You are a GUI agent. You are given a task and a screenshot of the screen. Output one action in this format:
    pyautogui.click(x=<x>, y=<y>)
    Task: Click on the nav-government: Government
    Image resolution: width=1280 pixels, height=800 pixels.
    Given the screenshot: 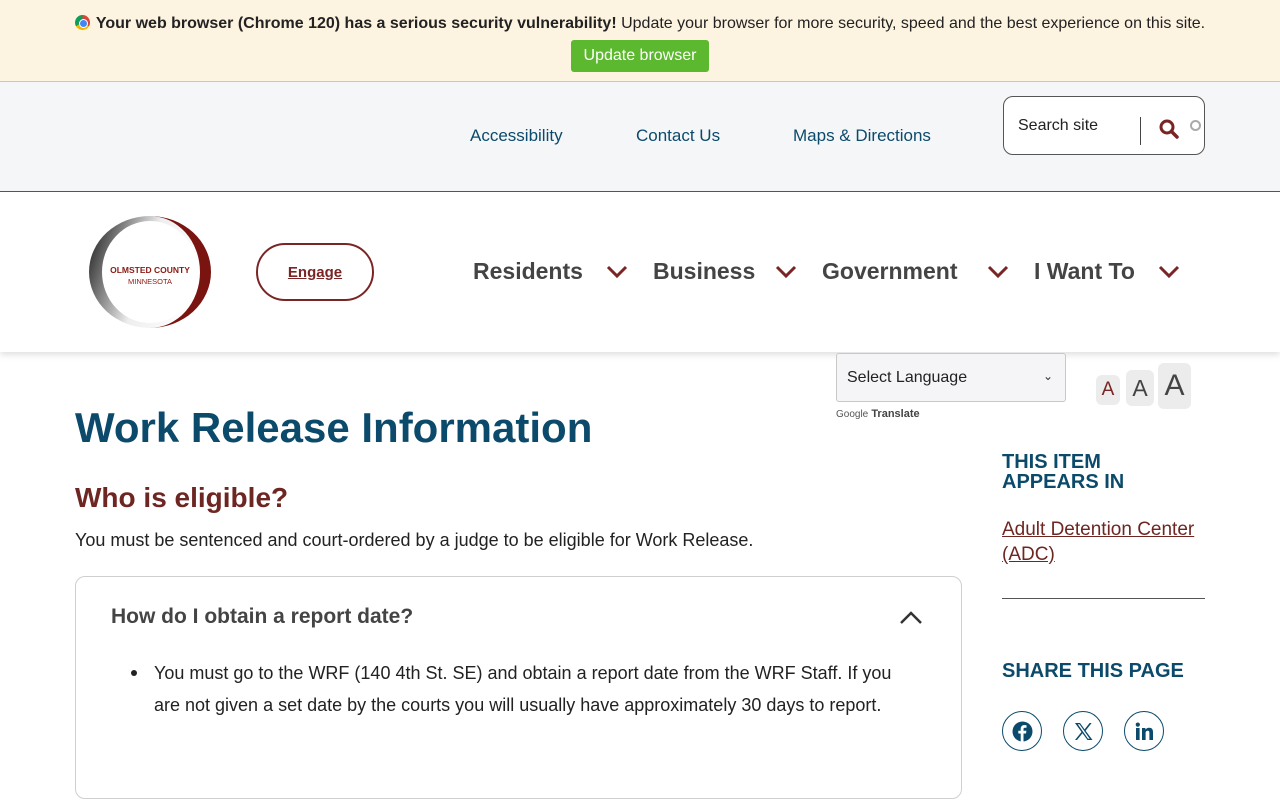 What is the action you would take?
    pyautogui.click(x=889, y=271)
    